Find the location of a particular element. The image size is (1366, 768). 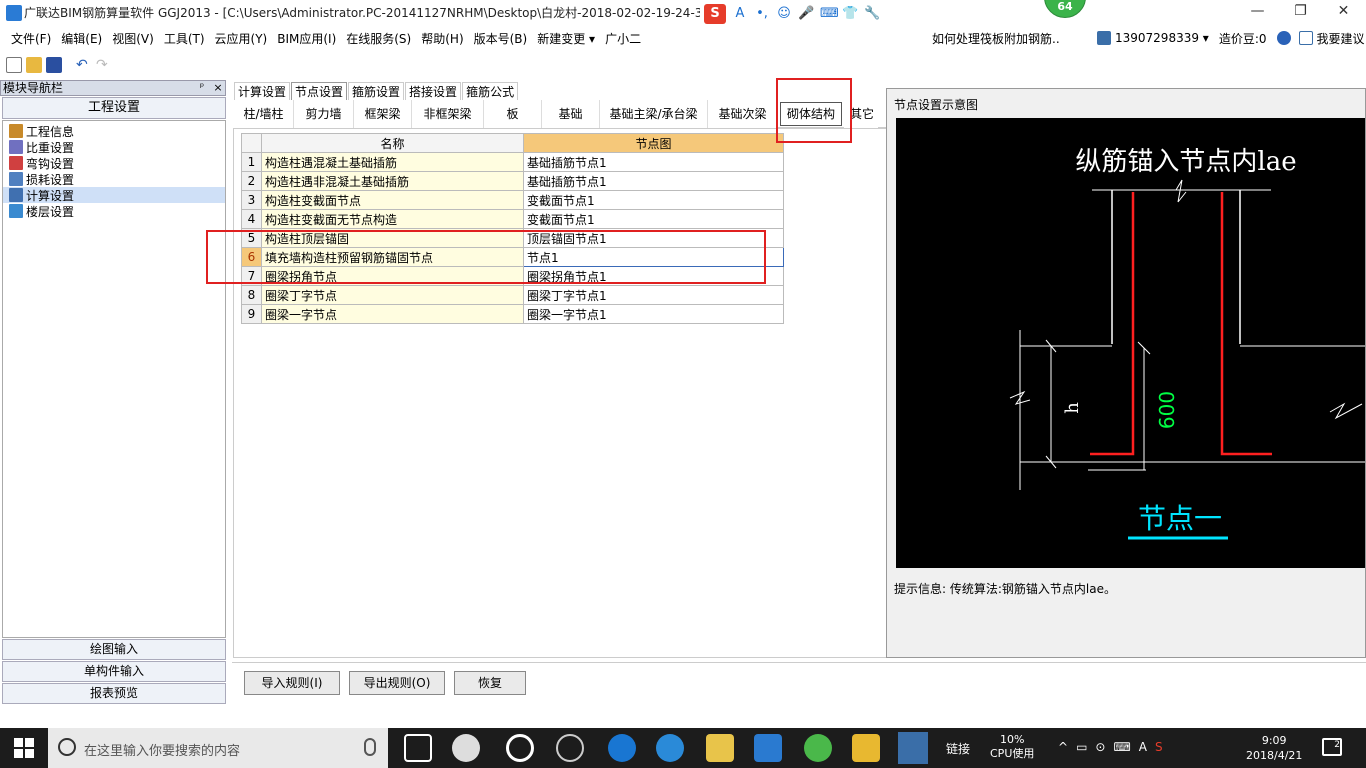

row-node: 圈梁一字节点1 is located at coordinates (653, 314).